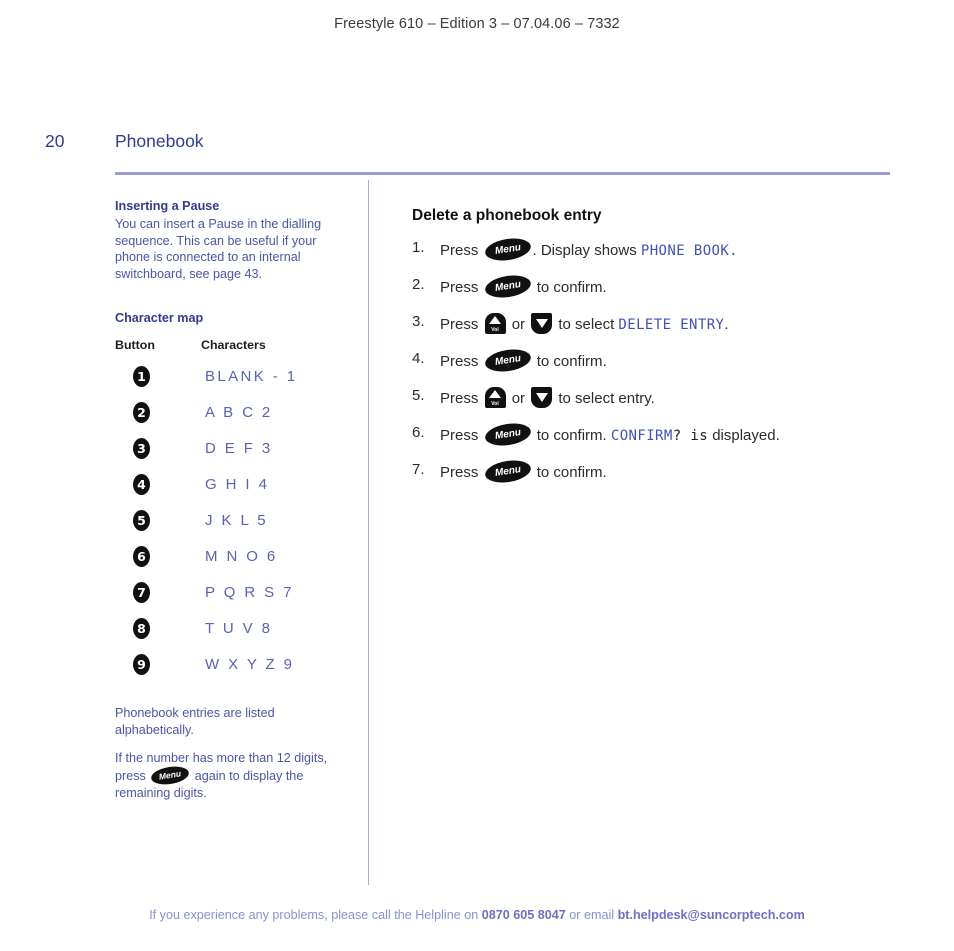  I want to click on button-cell: 4, so click(158, 485).